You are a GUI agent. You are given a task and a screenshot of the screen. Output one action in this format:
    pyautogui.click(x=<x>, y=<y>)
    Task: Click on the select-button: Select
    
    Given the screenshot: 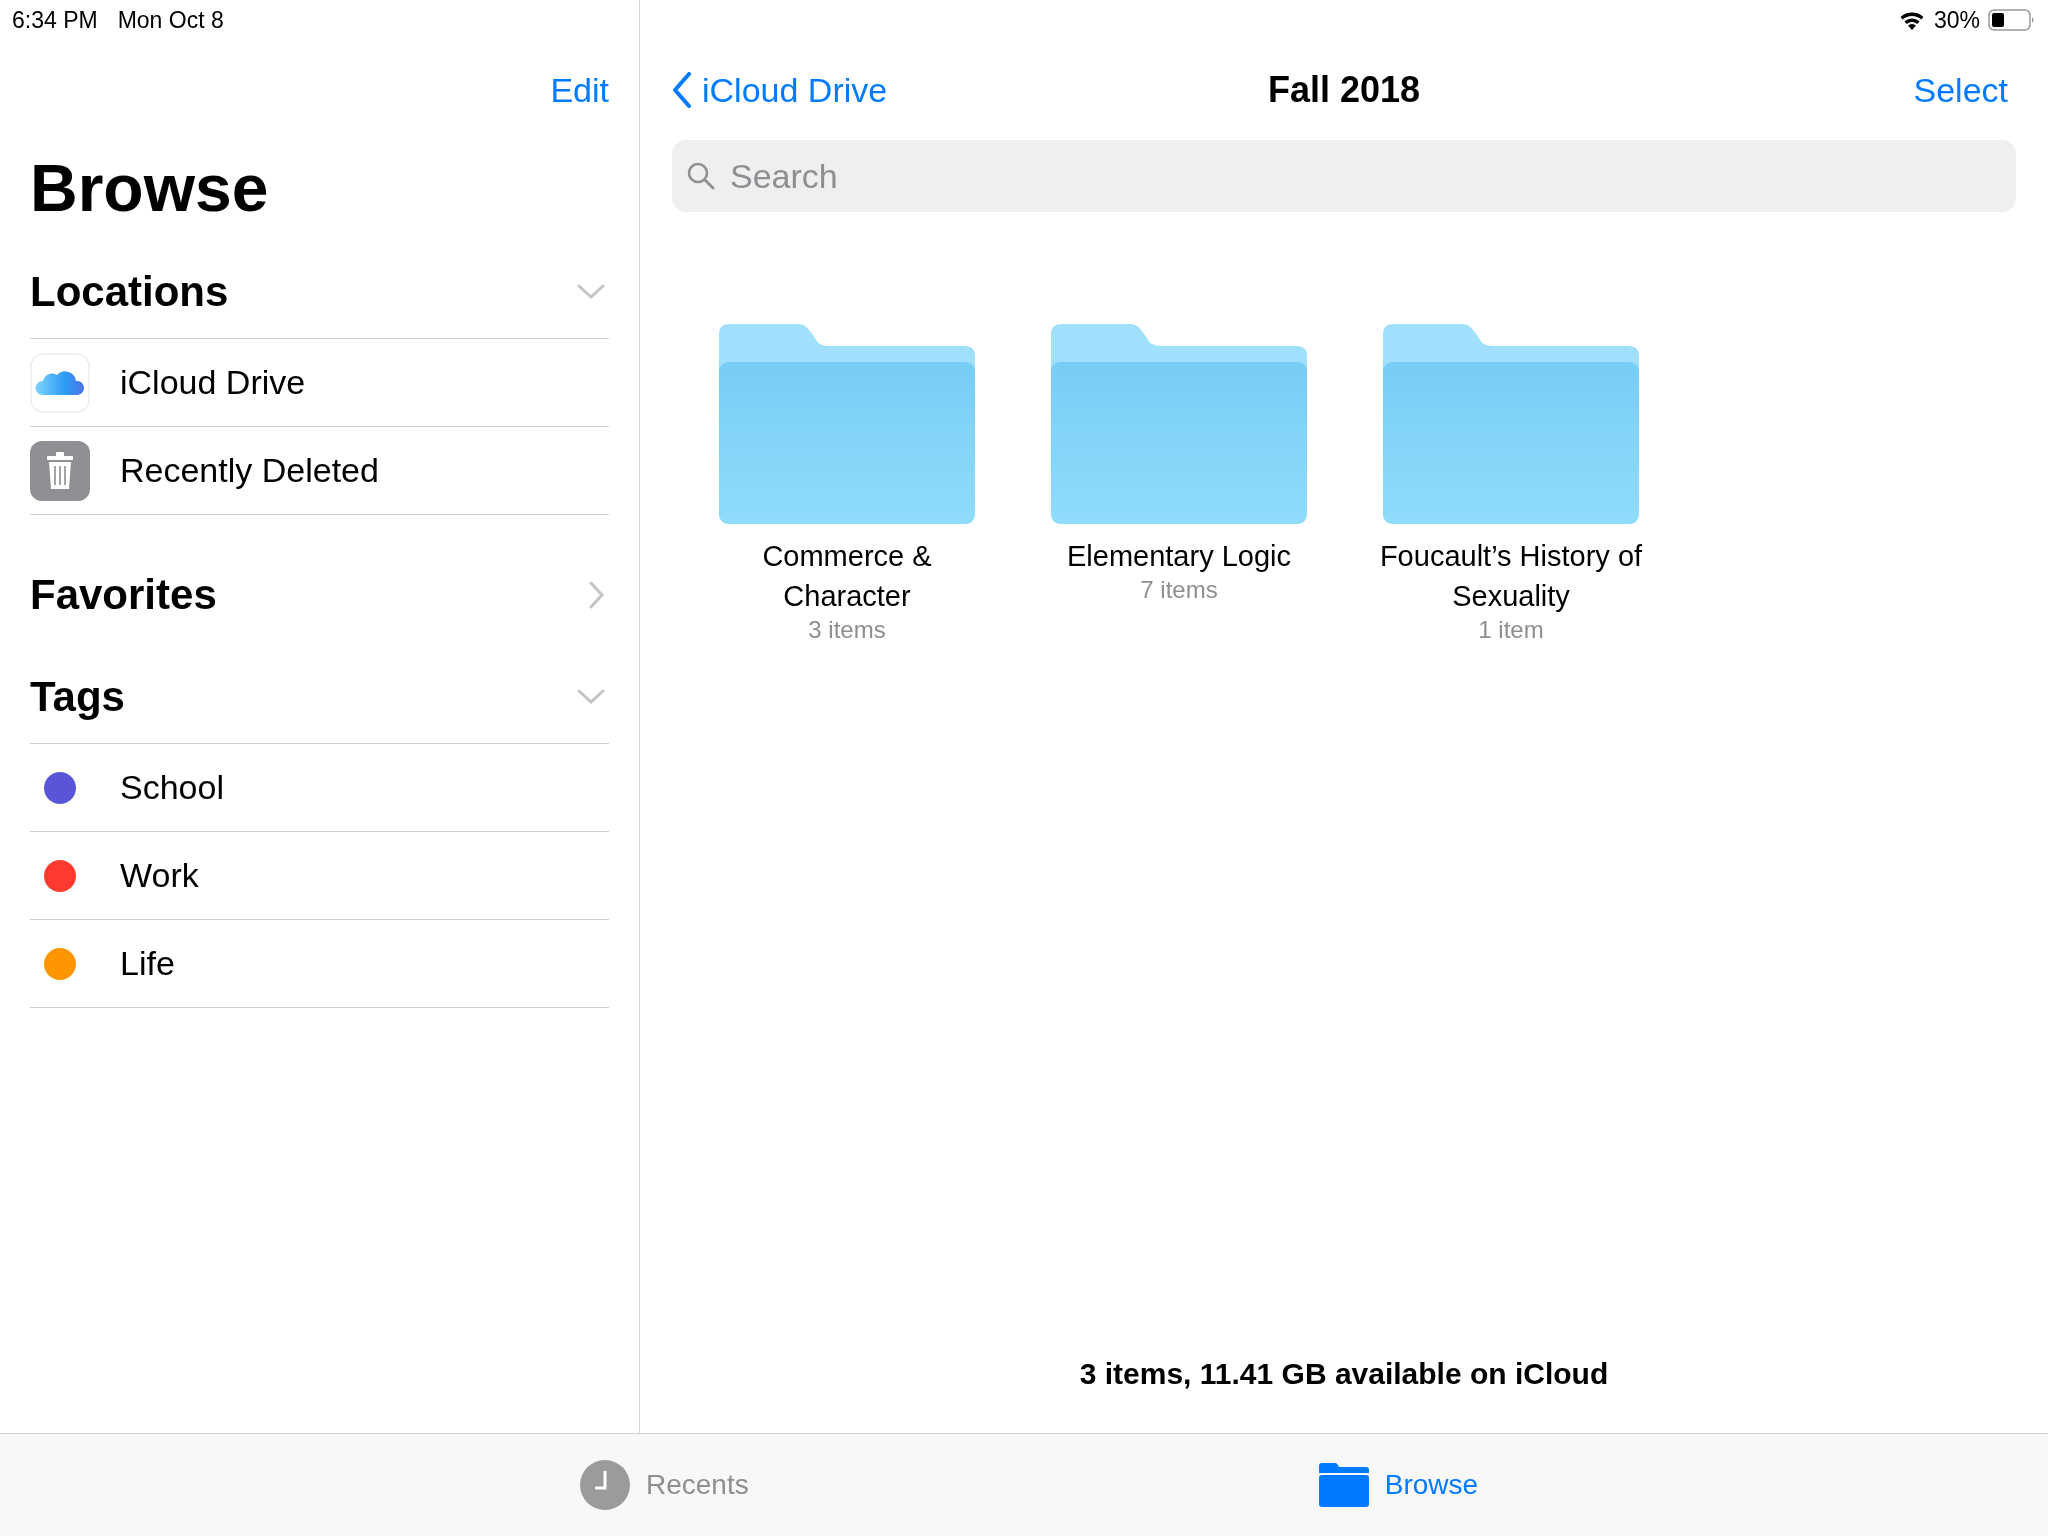 What is the action you would take?
    pyautogui.click(x=1866, y=90)
    